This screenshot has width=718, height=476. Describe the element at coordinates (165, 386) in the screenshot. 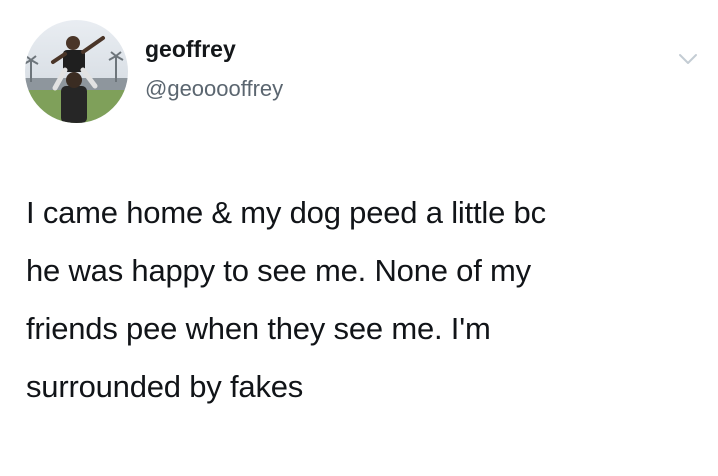

I see `tweet-text-line: surrounded by fakes` at that location.